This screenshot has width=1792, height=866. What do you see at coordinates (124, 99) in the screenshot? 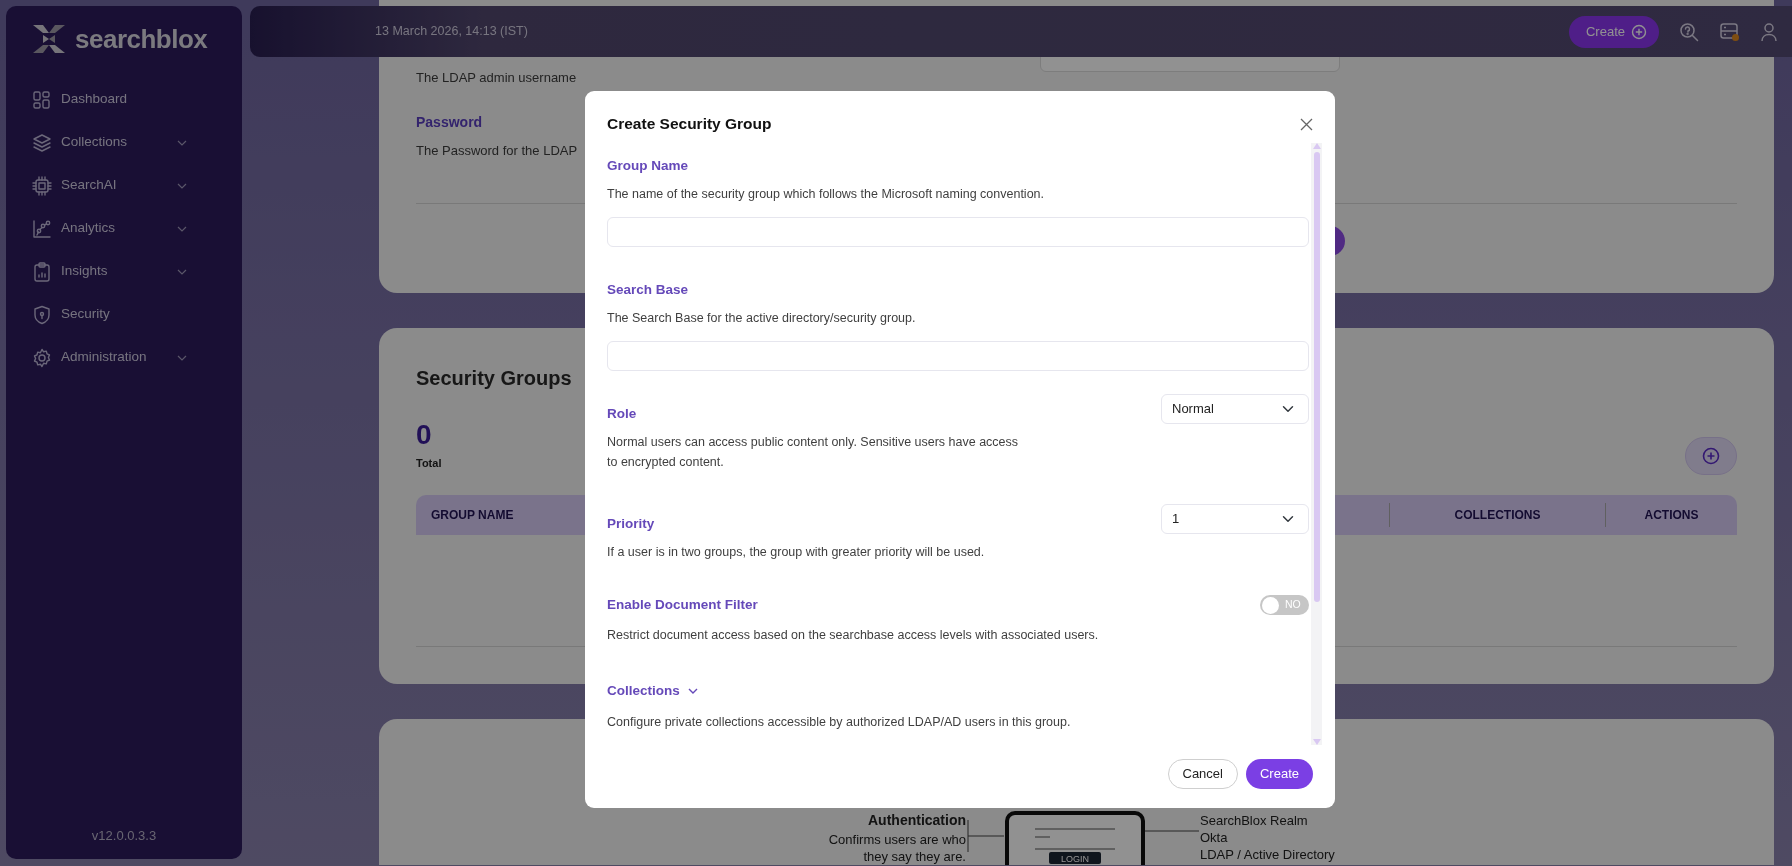
I see `sidebar-item: Dashboard` at bounding box center [124, 99].